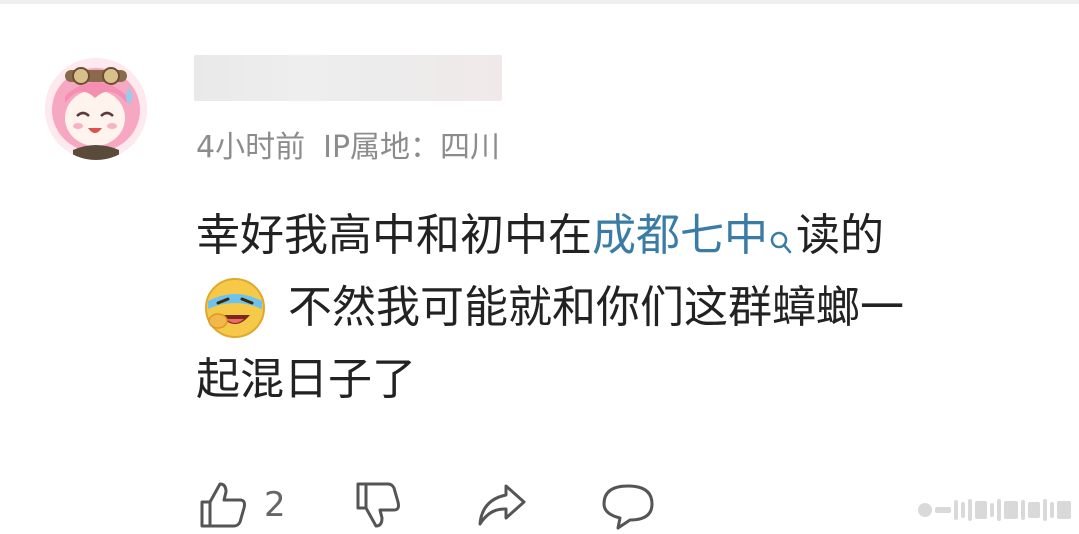 This screenshot has height=534, width=1079. I want to click on like-count: 2, so click(275, 505).